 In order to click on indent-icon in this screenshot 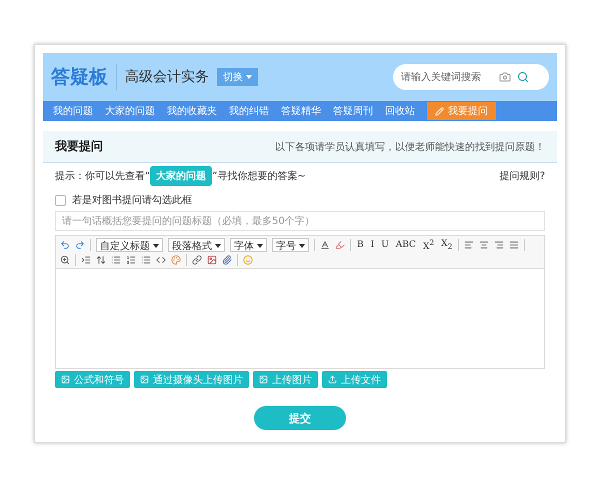, I will do `click(86, 260)`.